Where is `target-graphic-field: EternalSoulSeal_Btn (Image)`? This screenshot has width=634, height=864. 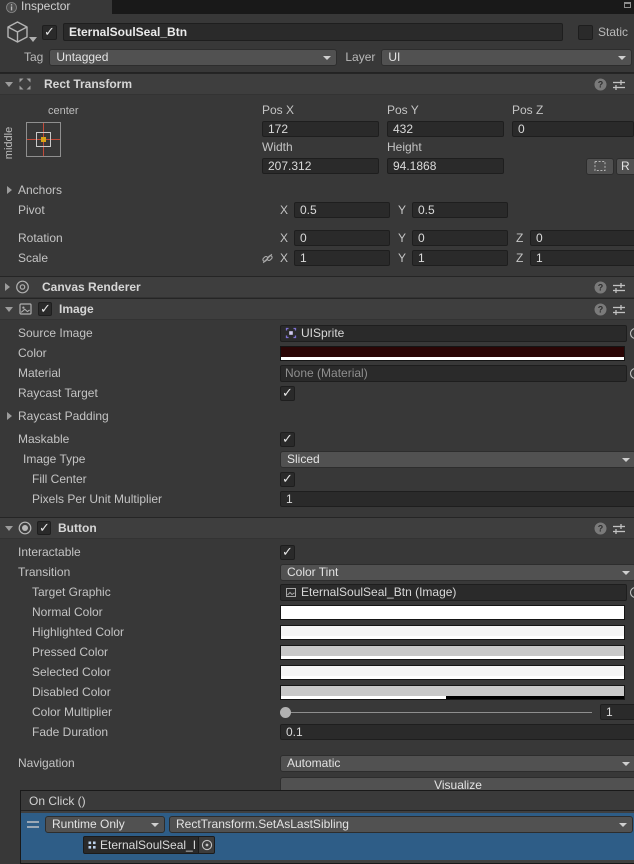
target-graphic-field: EternalSoulSeal_Btn (Image) is located at coordinates (453, 592).